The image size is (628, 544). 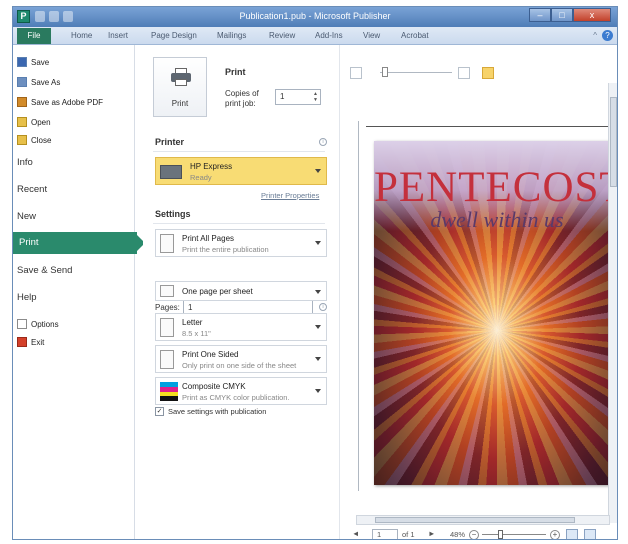 What do you see at coordinates (514, 534) in the screenshot?
I see `zoom-slider` at bounding box center [514, 534].